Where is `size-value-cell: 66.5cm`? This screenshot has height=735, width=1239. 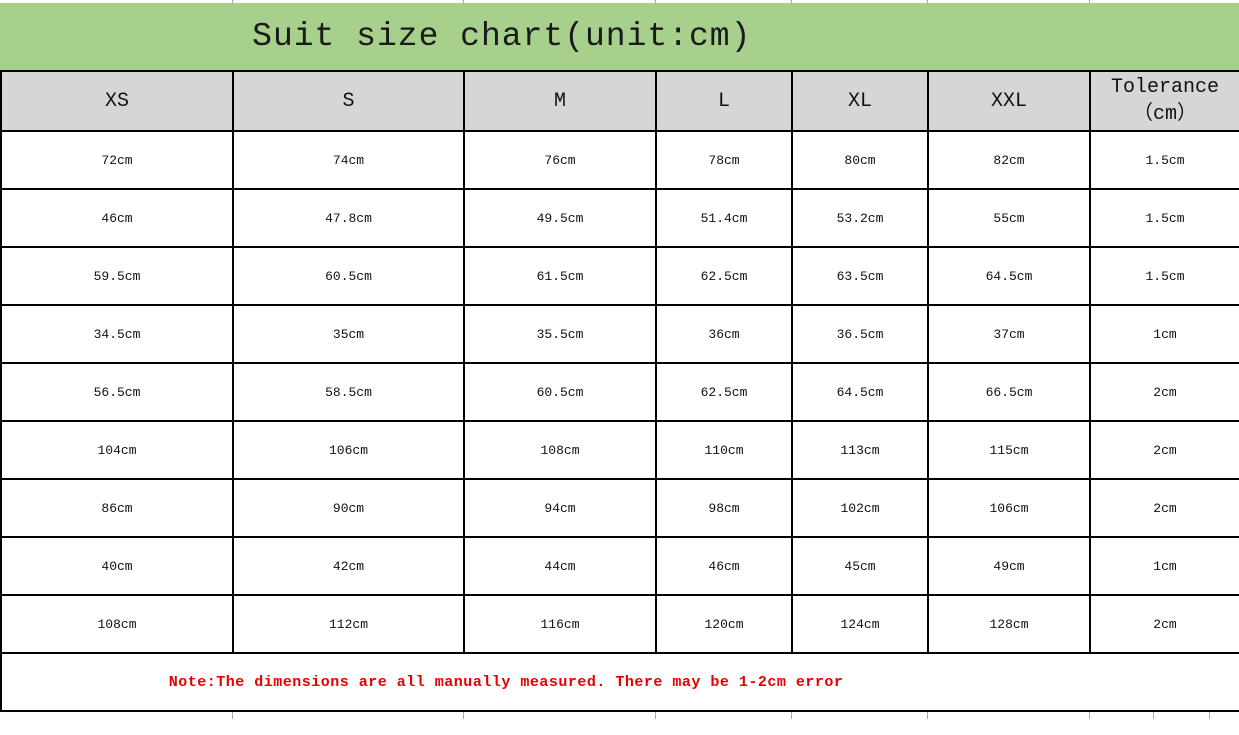 size-value-cell: 66.5cm is located at coordinates (1009, 392).